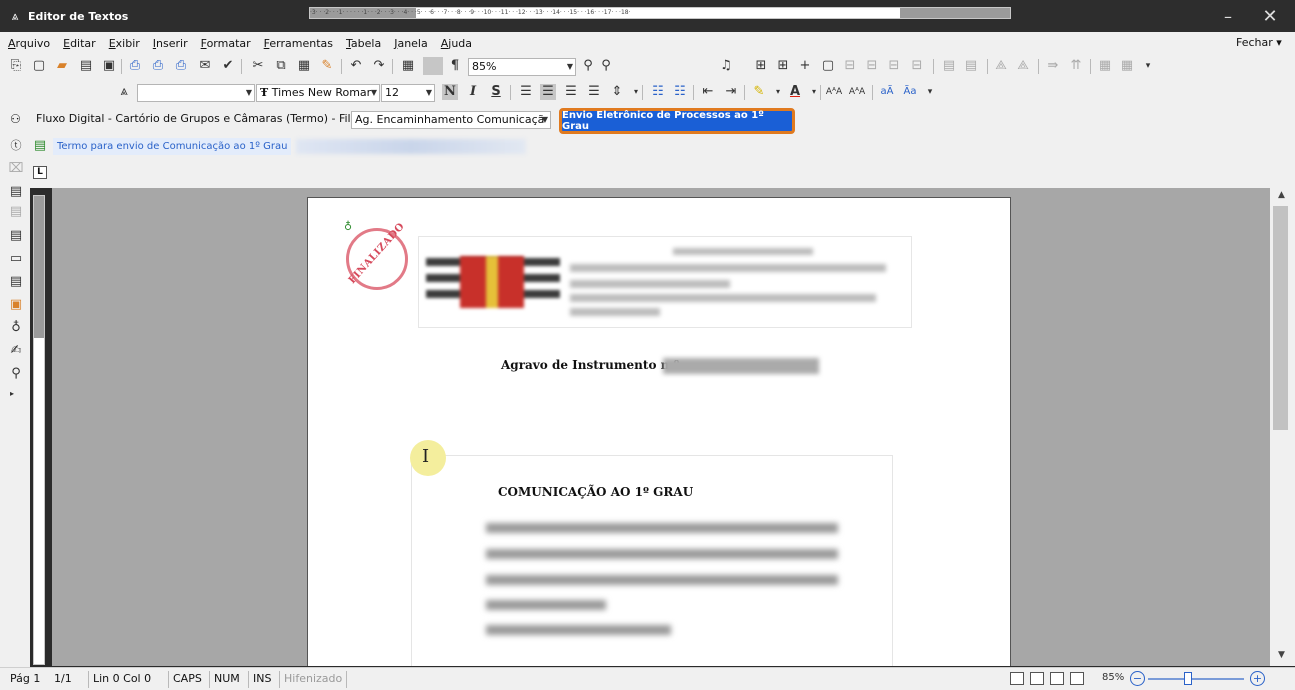 The width and height of the screenshot is (1295, 690). I want to click on insert-table-icon: ⊞, so click(783, 66).